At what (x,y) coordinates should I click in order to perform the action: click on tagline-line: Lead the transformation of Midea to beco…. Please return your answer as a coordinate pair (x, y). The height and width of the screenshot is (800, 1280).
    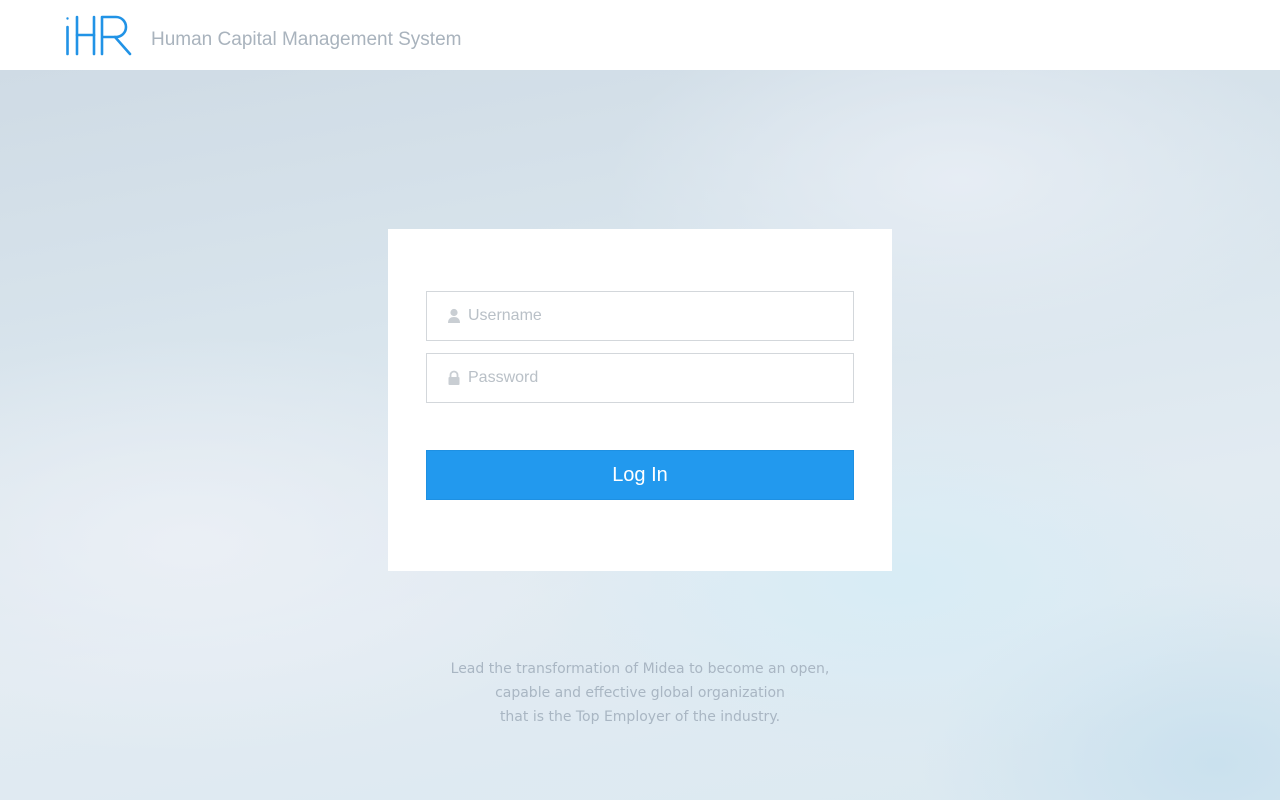
    Looking at the image, I should click on (640, 669).